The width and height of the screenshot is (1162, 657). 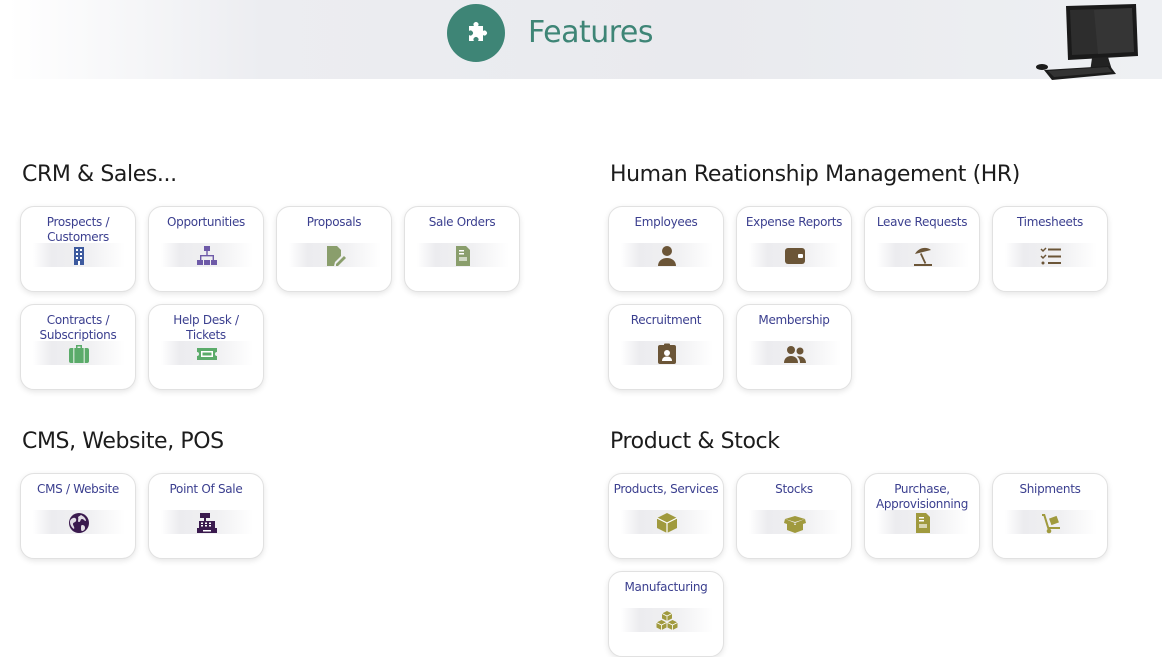 What do you see at coordinates (78, 489) in the screenshot?
I see `feature-card-label: CMS / Website` at bounding box center [78, 489].